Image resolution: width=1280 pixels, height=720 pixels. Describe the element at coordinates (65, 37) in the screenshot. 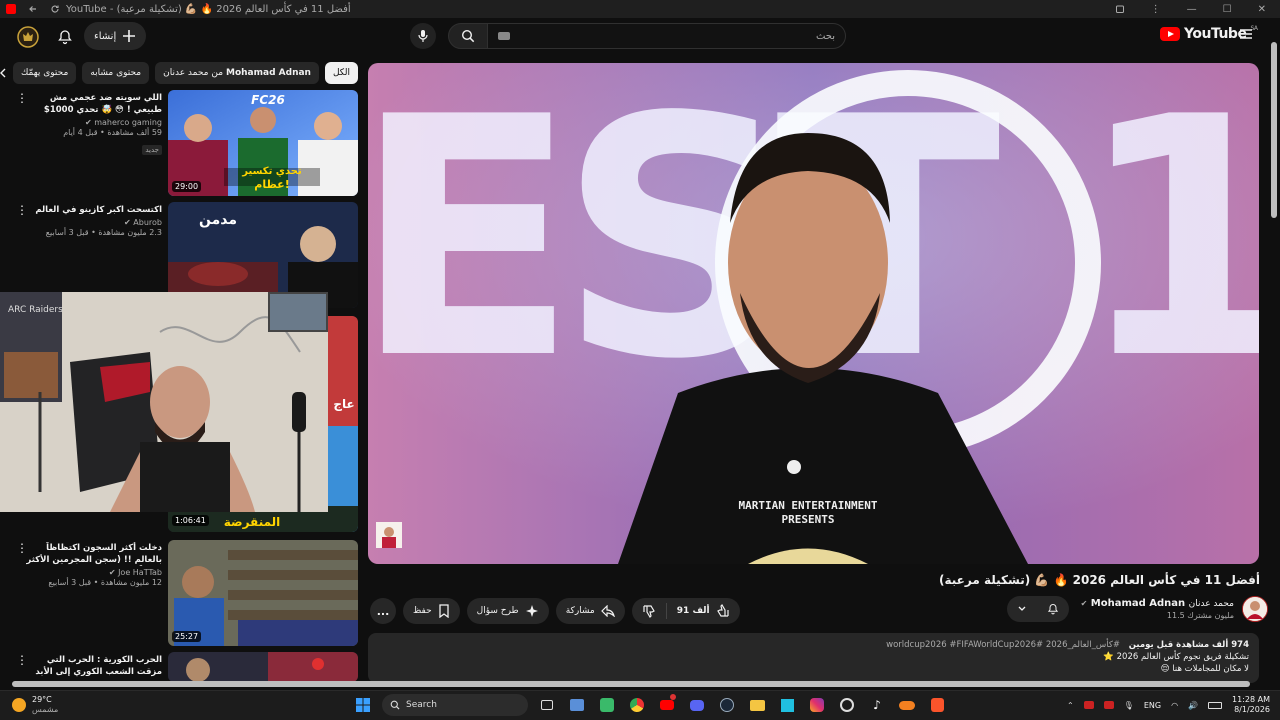

I see `notifications-button` at that location.